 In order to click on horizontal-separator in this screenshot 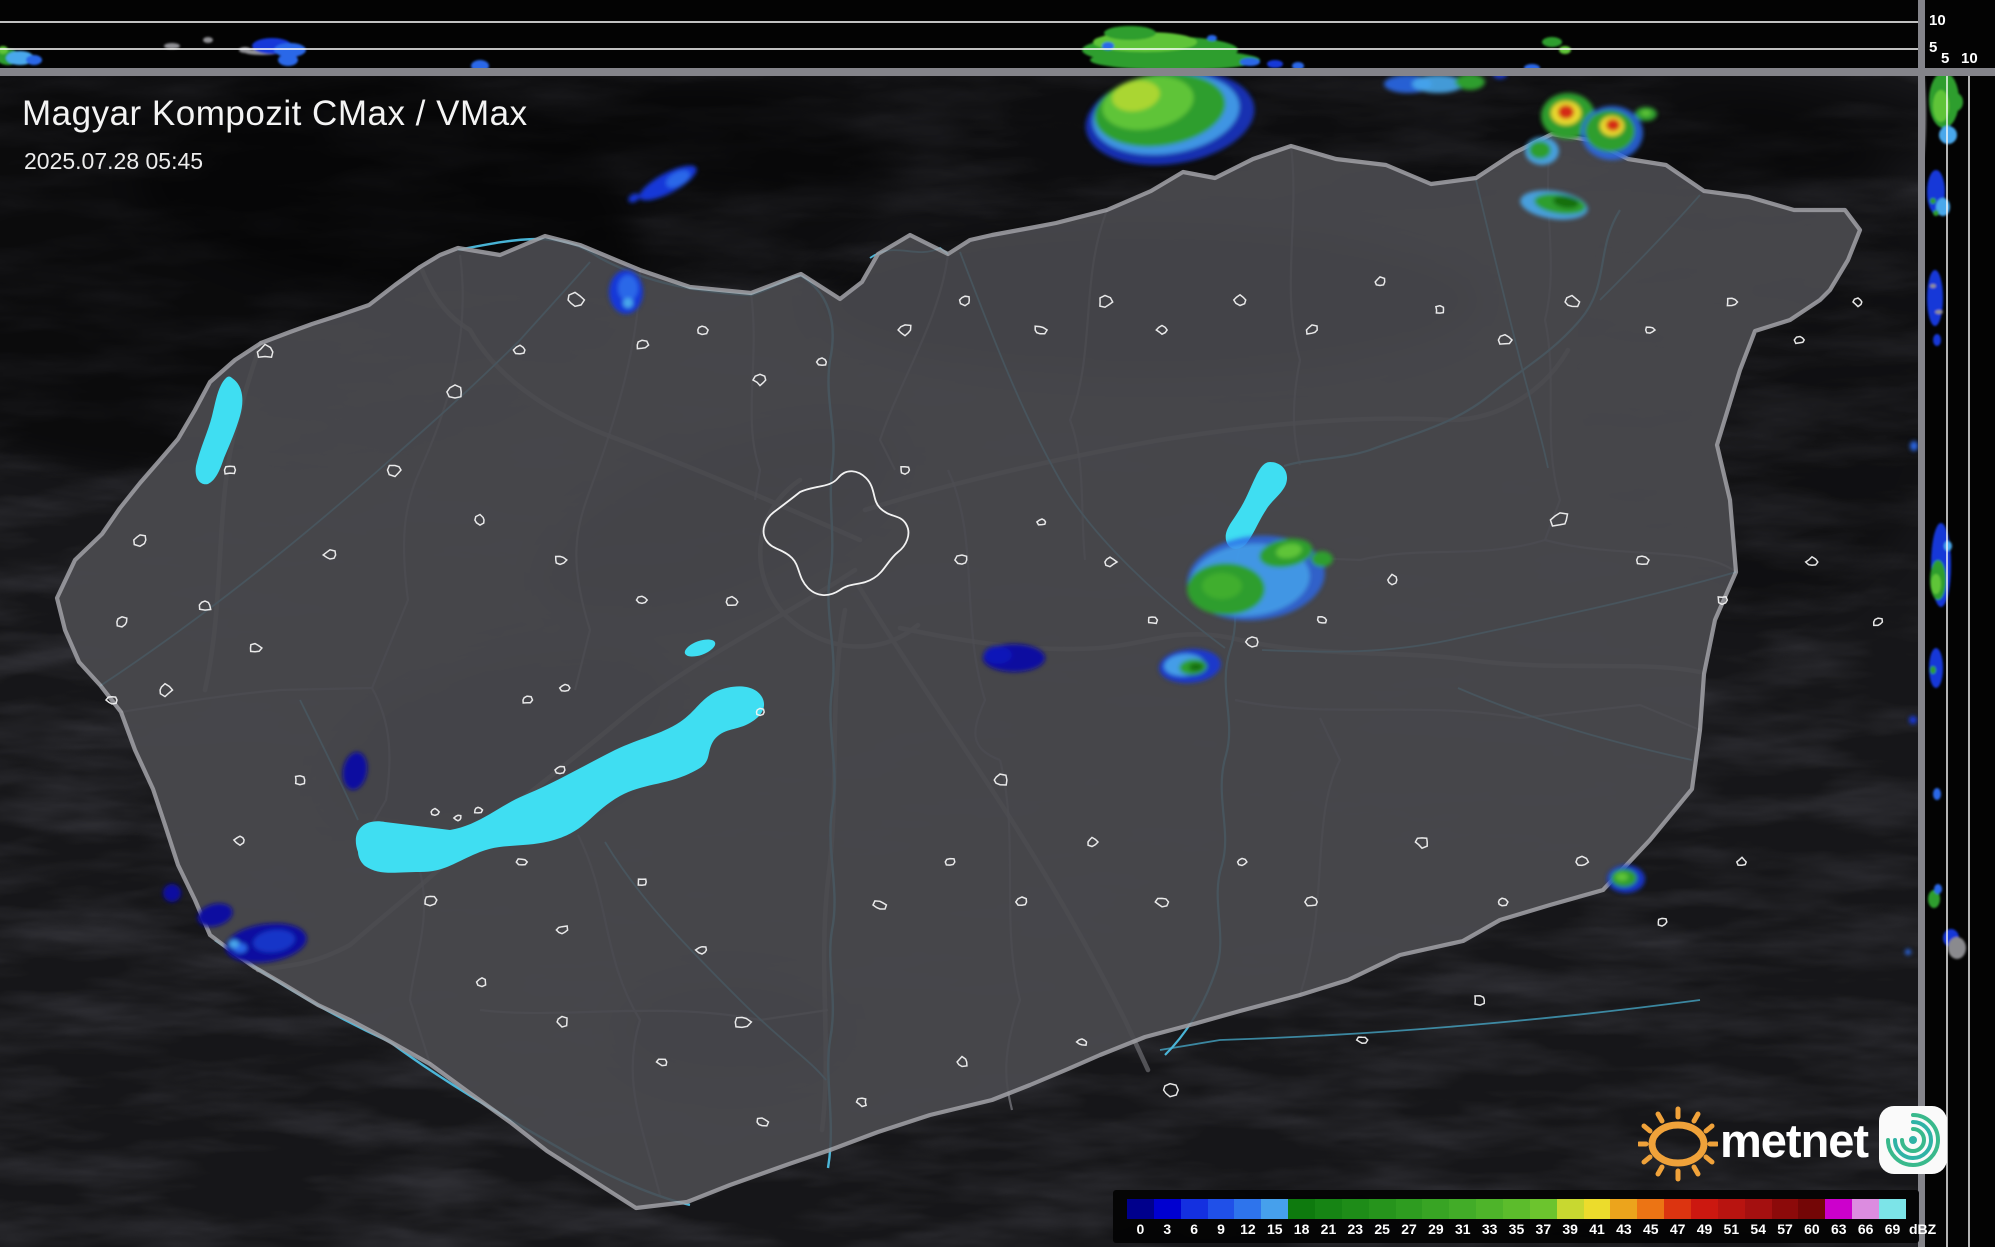, I will do `click(997, 72)`.